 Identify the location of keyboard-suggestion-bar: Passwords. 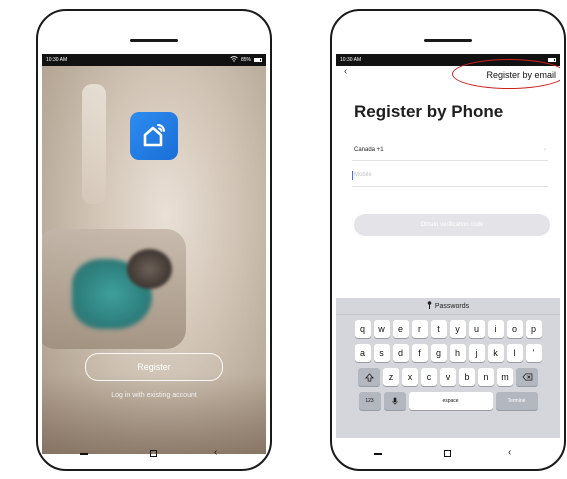
(448, 306).